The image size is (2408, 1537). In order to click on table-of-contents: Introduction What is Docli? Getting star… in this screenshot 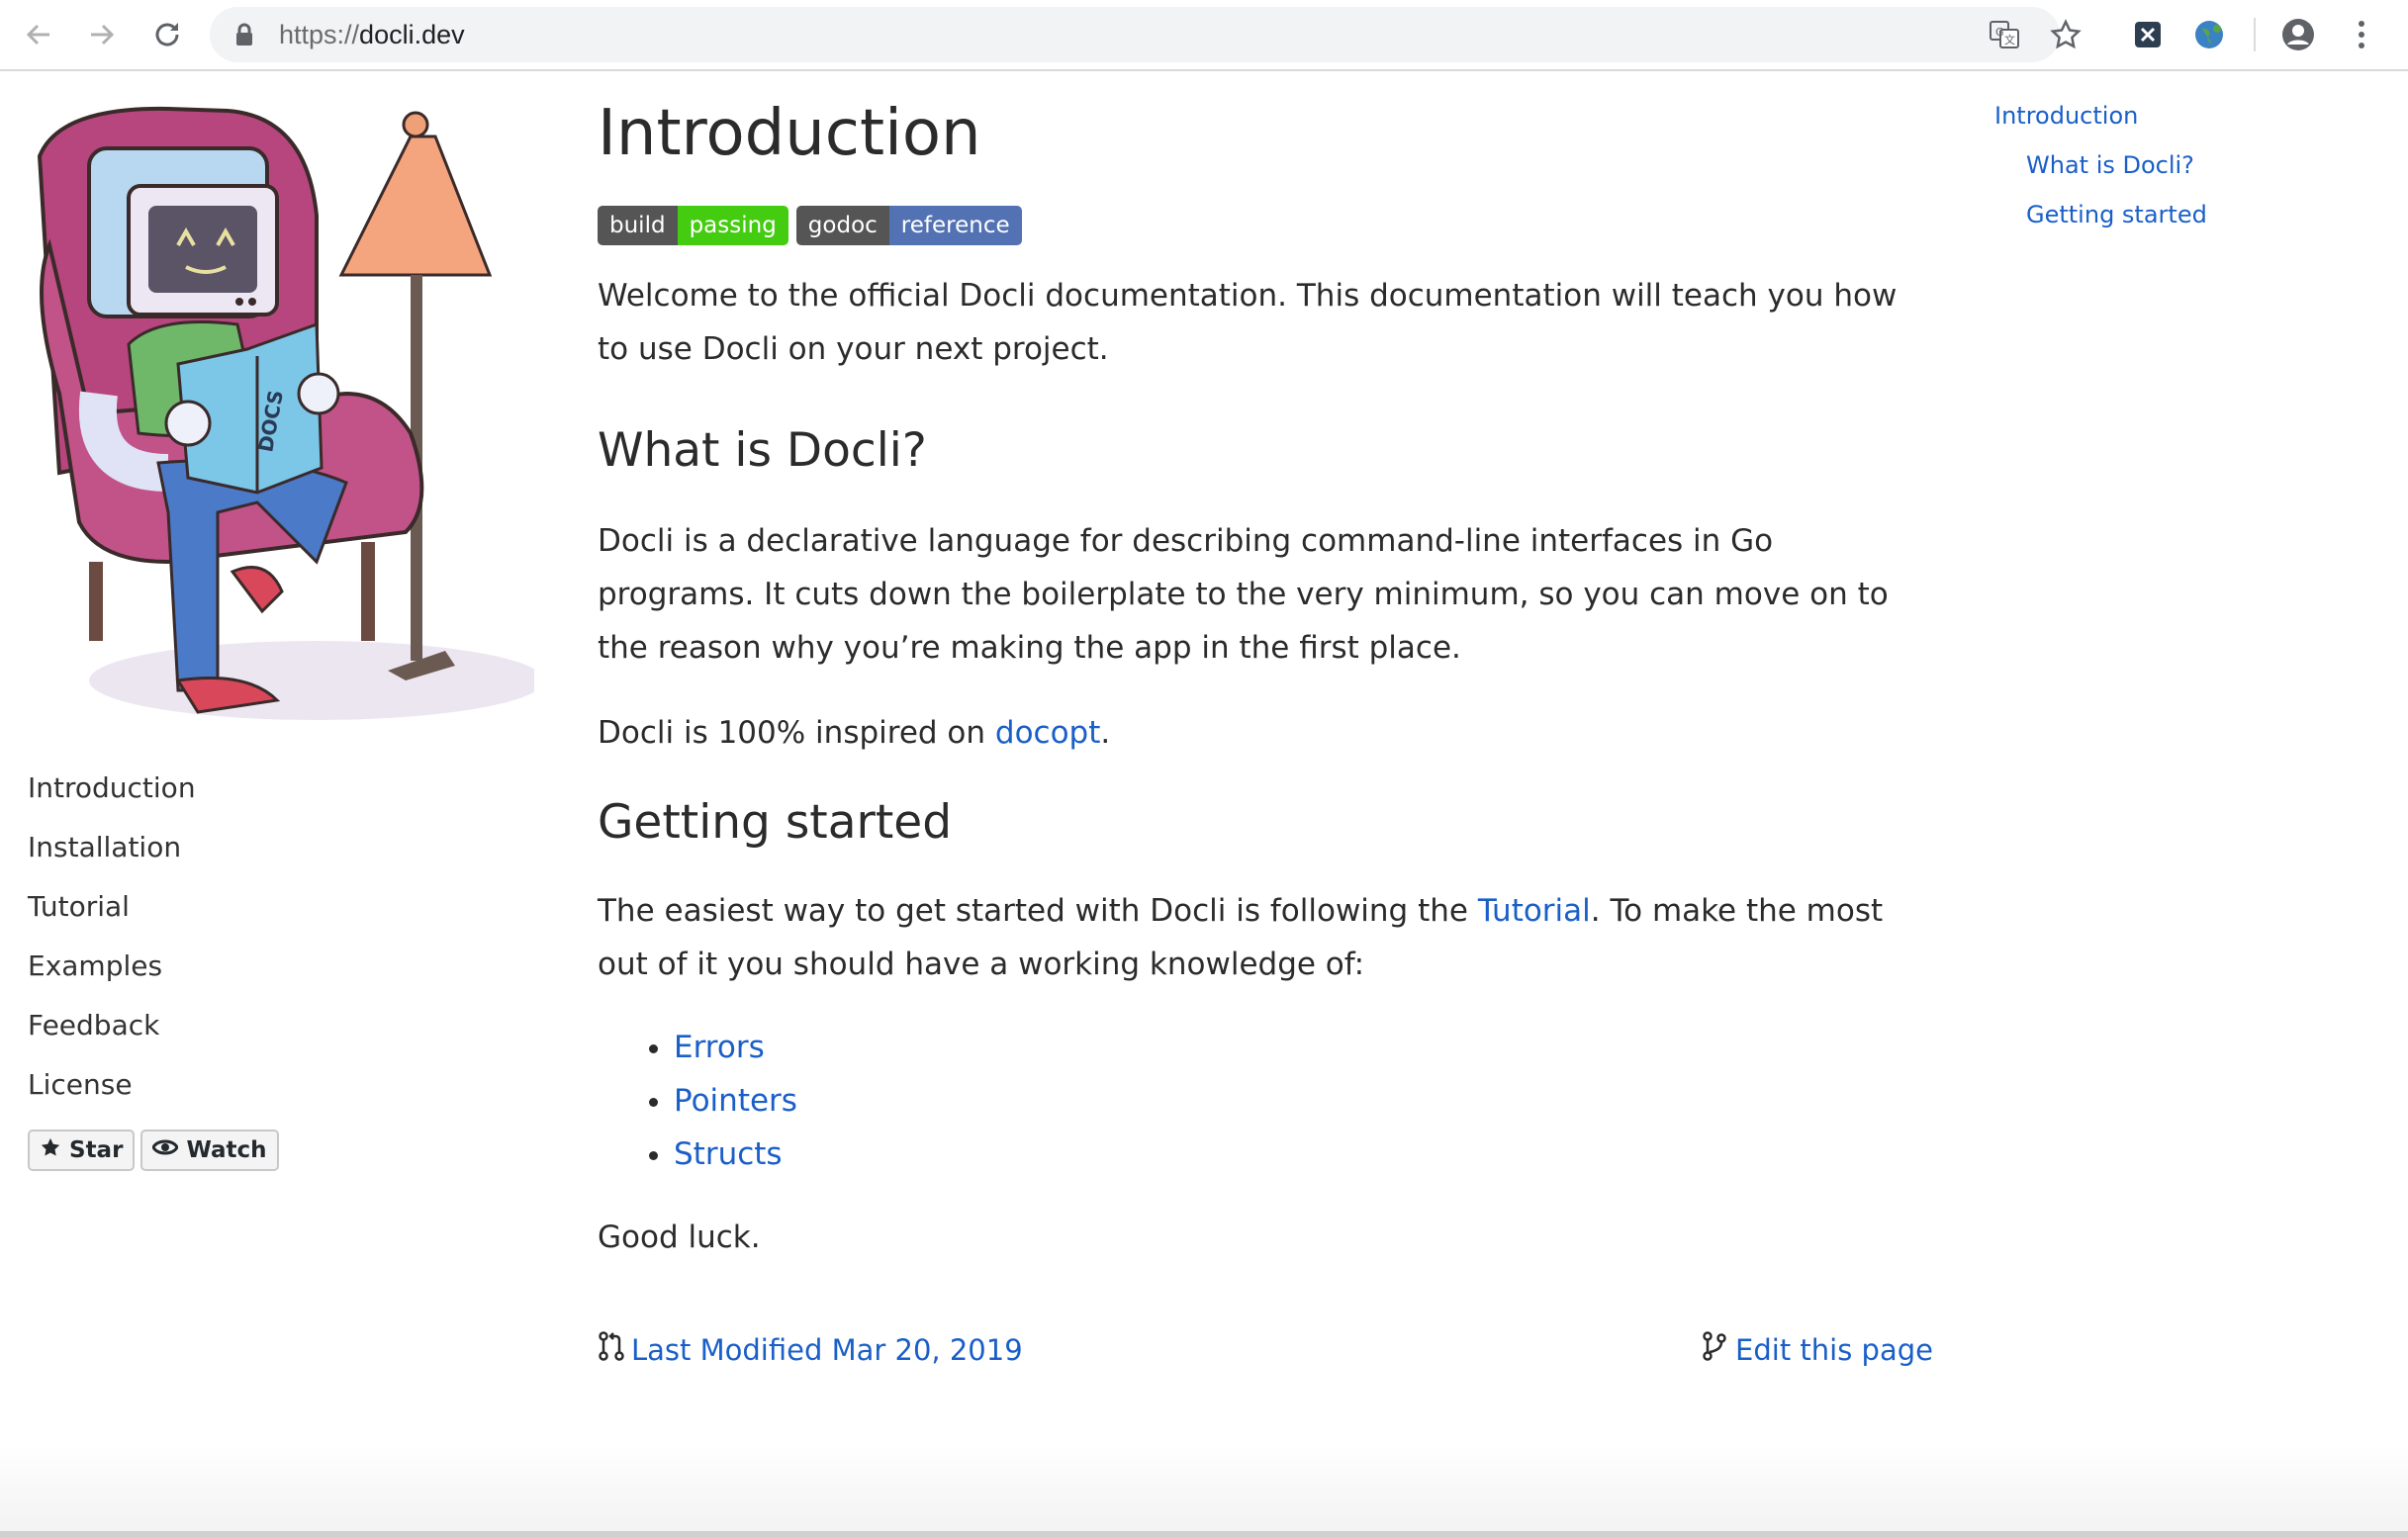, I will do `click(2100, 171)`.